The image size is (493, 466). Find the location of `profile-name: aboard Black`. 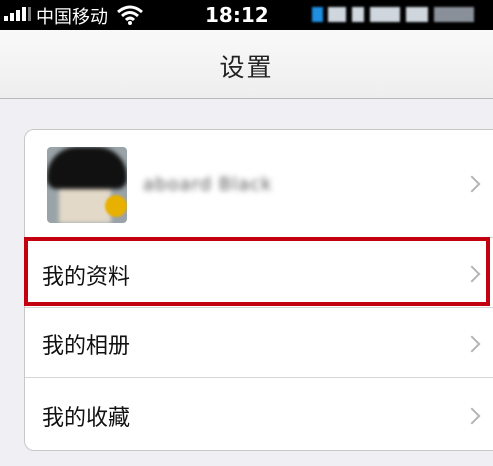

profile-name: aboard Black is located at coordinates (208, 184).